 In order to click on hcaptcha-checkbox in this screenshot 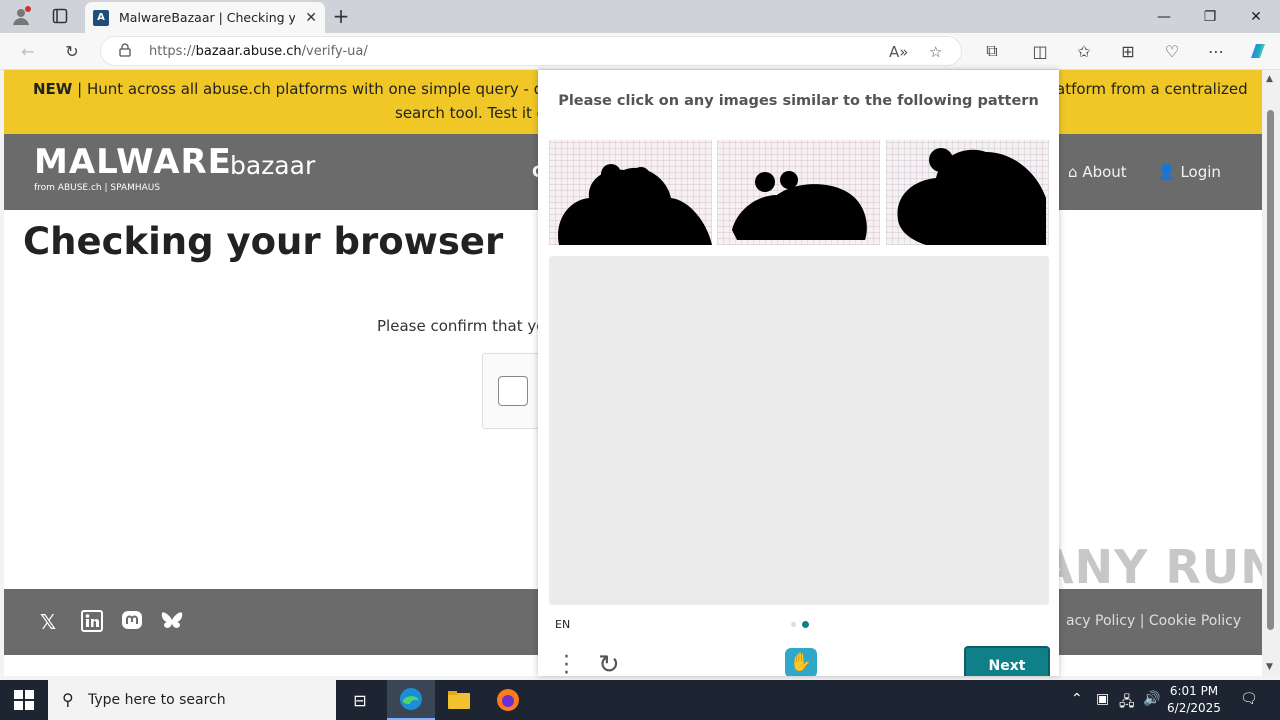, I will do `click(513, 391)`.